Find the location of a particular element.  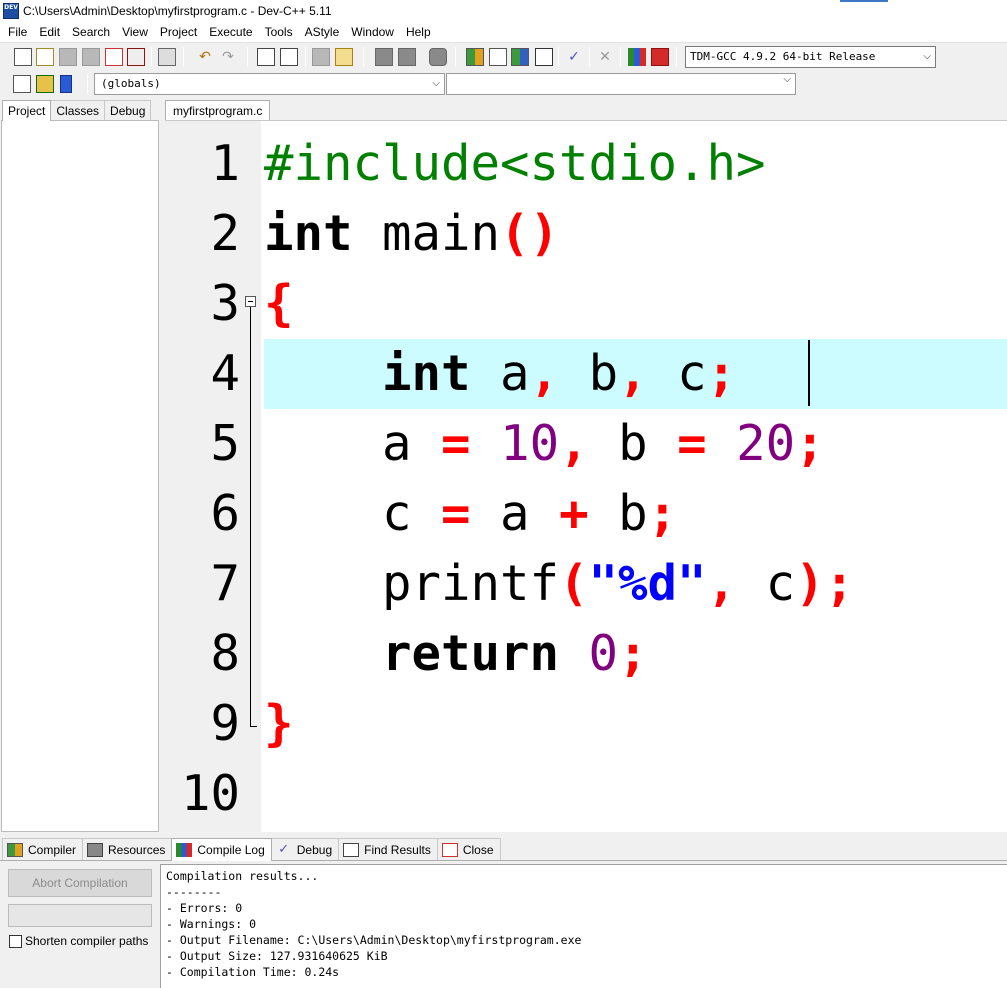

tab-label: Resources is located at coordinates (137, 849).